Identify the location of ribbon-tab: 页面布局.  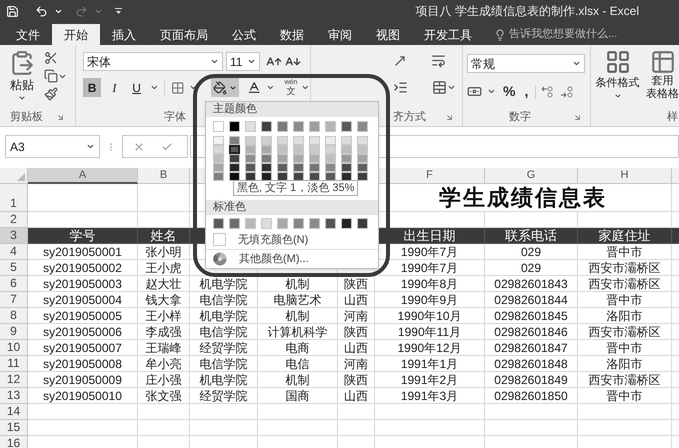
(184, 34).